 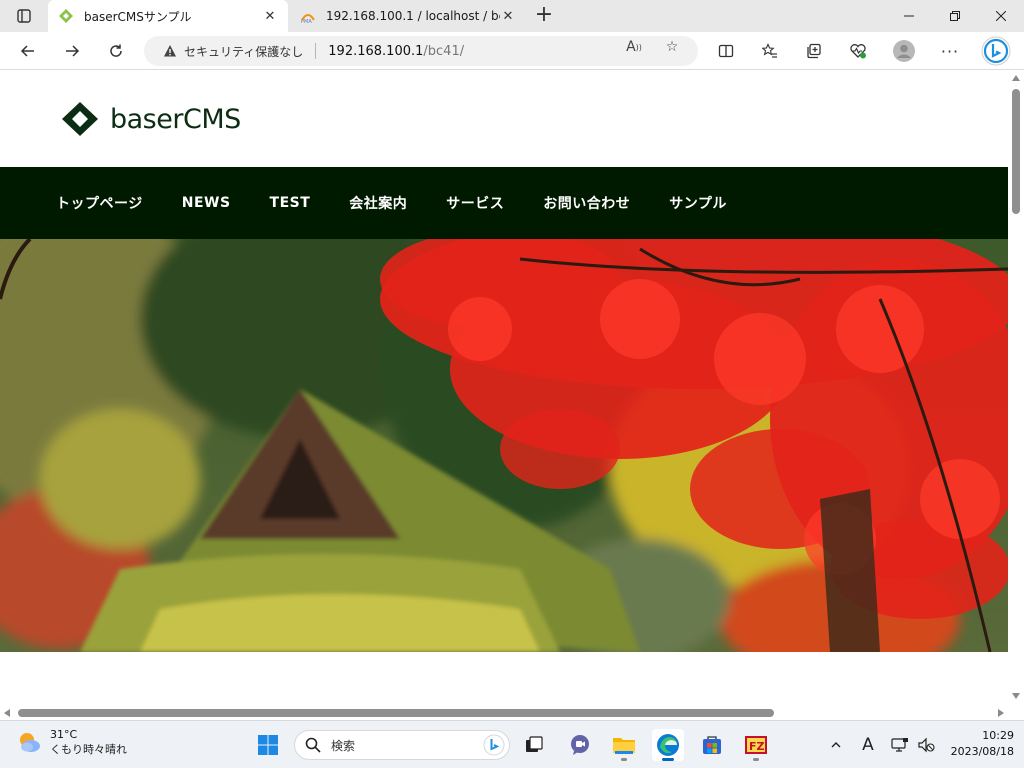 I want to click on address-bar: セキュリティ保護なし 192.168.100.1/bc41/, so click(x=421, y=51).